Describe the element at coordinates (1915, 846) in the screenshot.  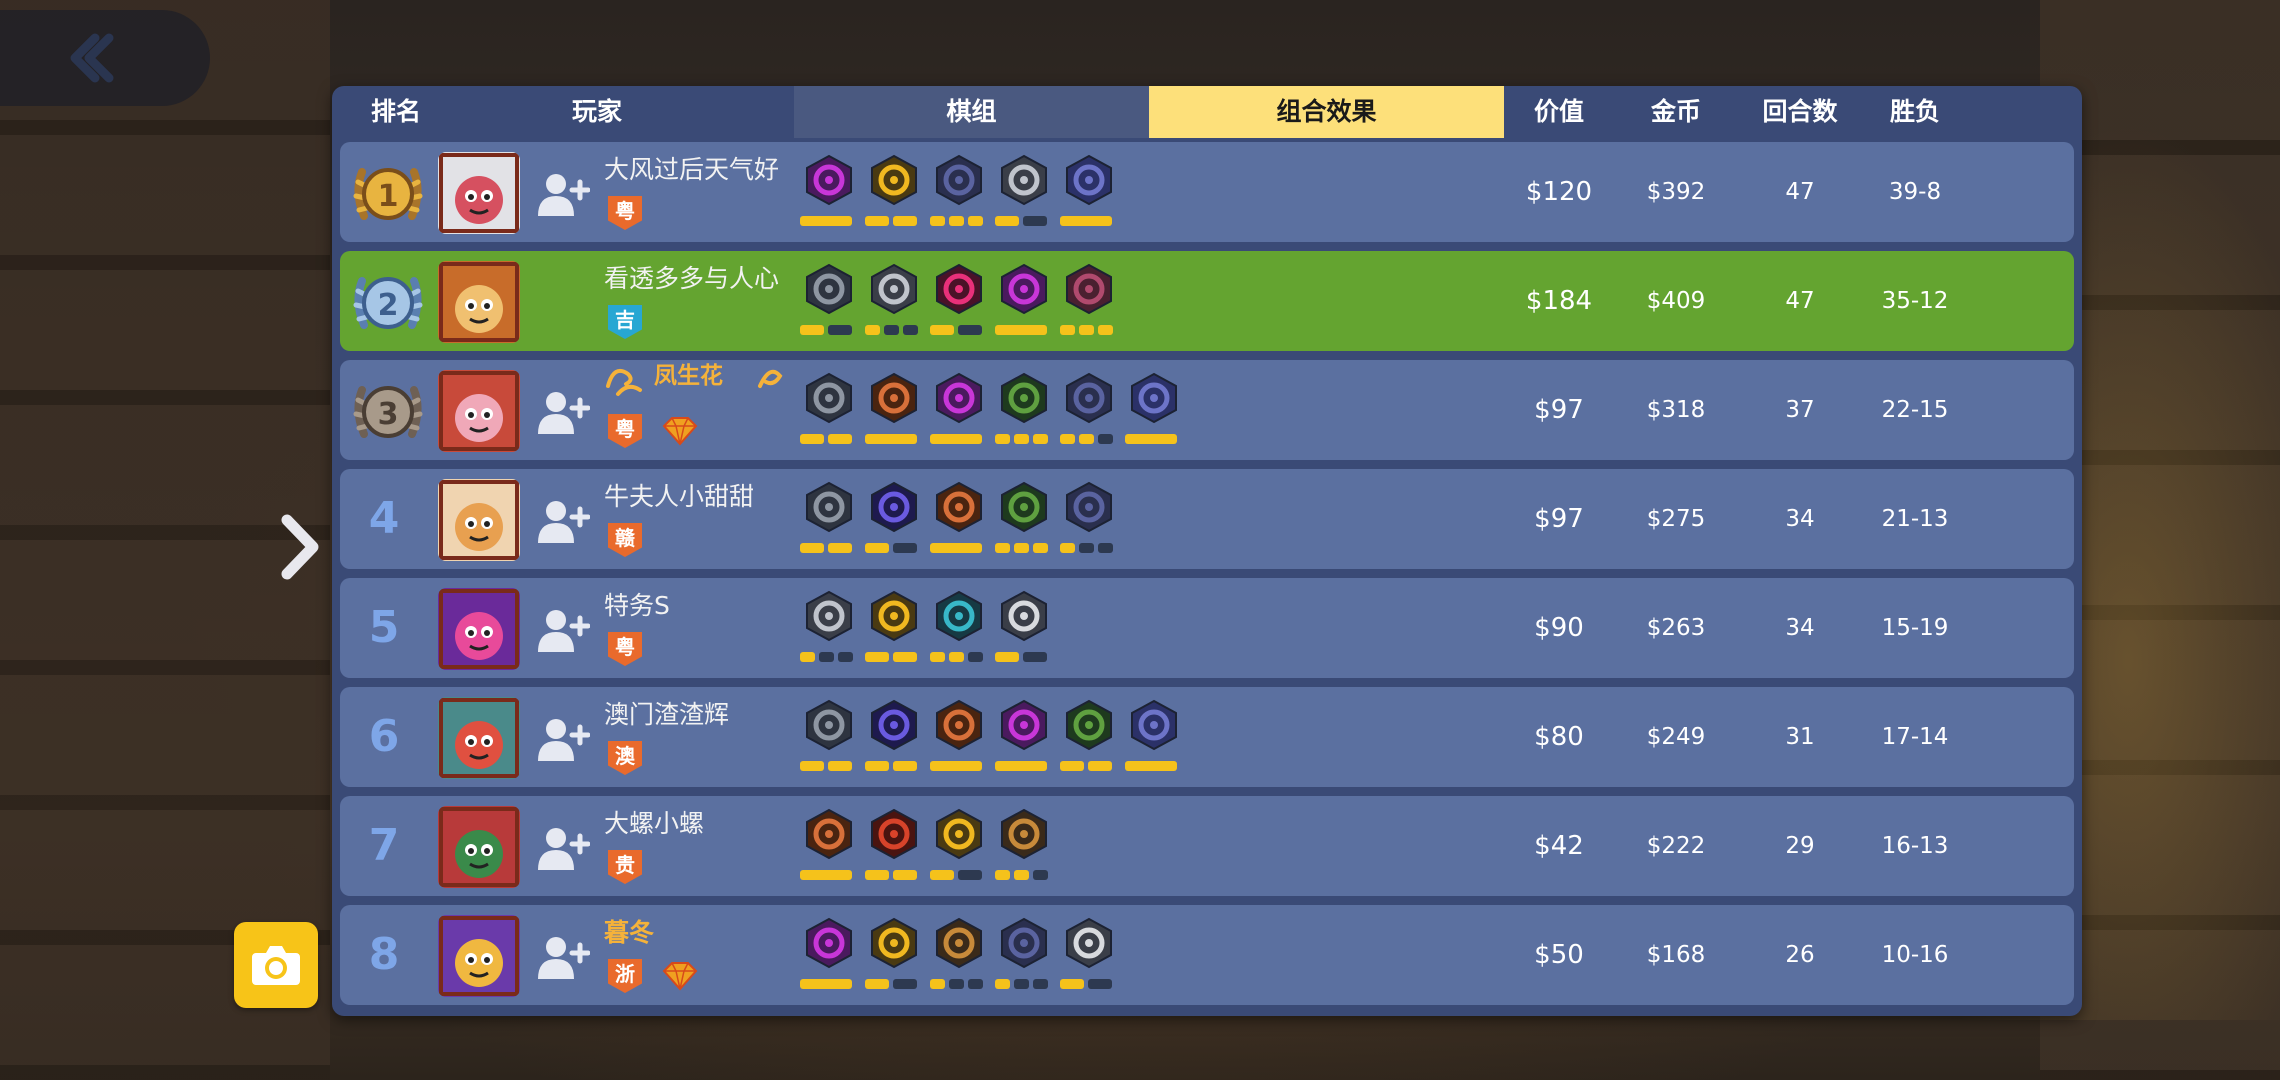
I see `win-loss-record: 16-13` at that location.